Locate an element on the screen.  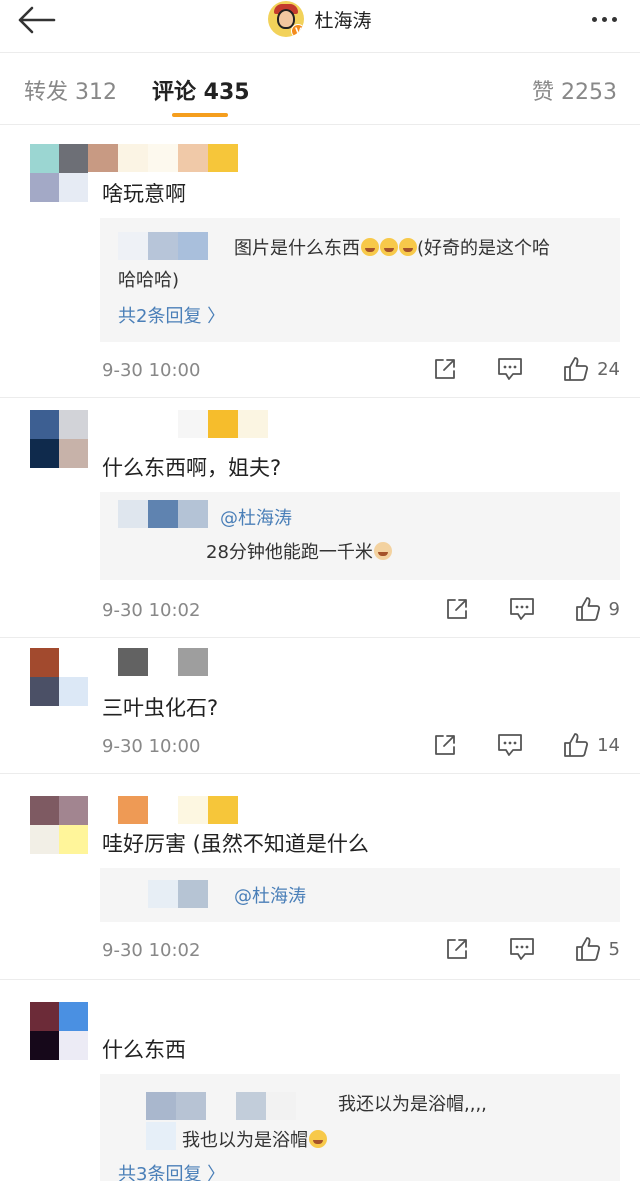
comment-text: 啥玩意啊 is located at coordinates (144, 194).